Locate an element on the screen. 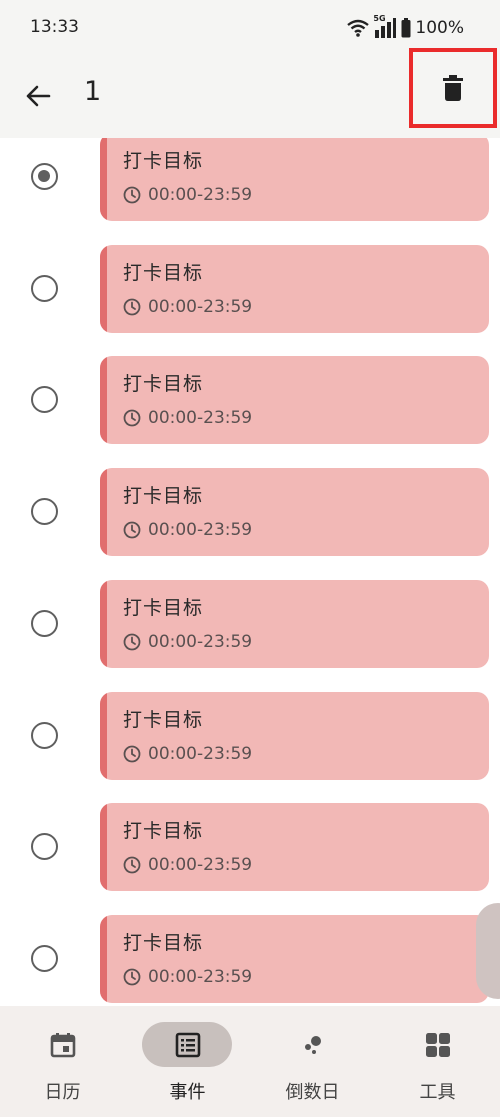 Image resolution: width=500 pixels, height=1117 pixels. cellular-signal: 5G is located at coordinates (385, 26).